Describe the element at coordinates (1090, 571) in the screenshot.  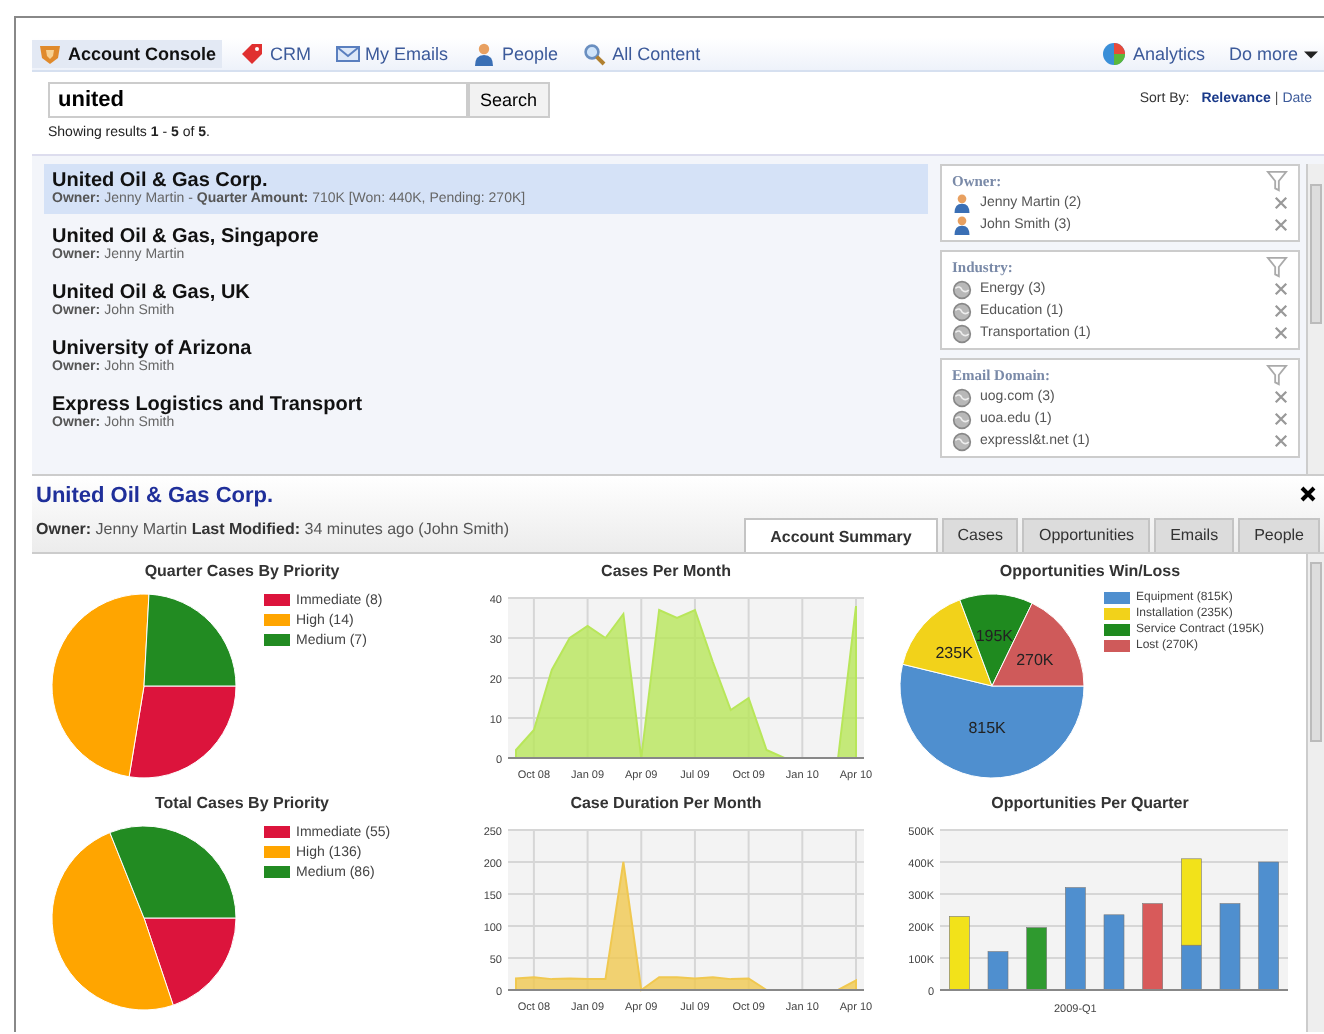
I see `chart-title: Opportunities Win/Loss` at that location.